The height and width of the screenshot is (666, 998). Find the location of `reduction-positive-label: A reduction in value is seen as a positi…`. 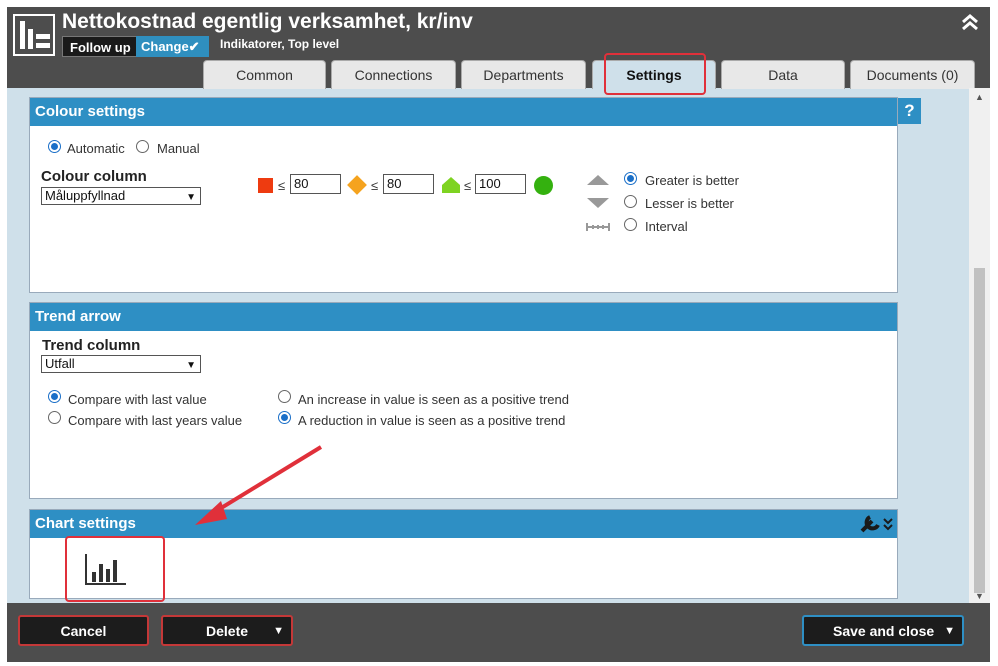

reduction-positive-label: A reduction in value is seen as a positi… is located at coordinates (432, 420).